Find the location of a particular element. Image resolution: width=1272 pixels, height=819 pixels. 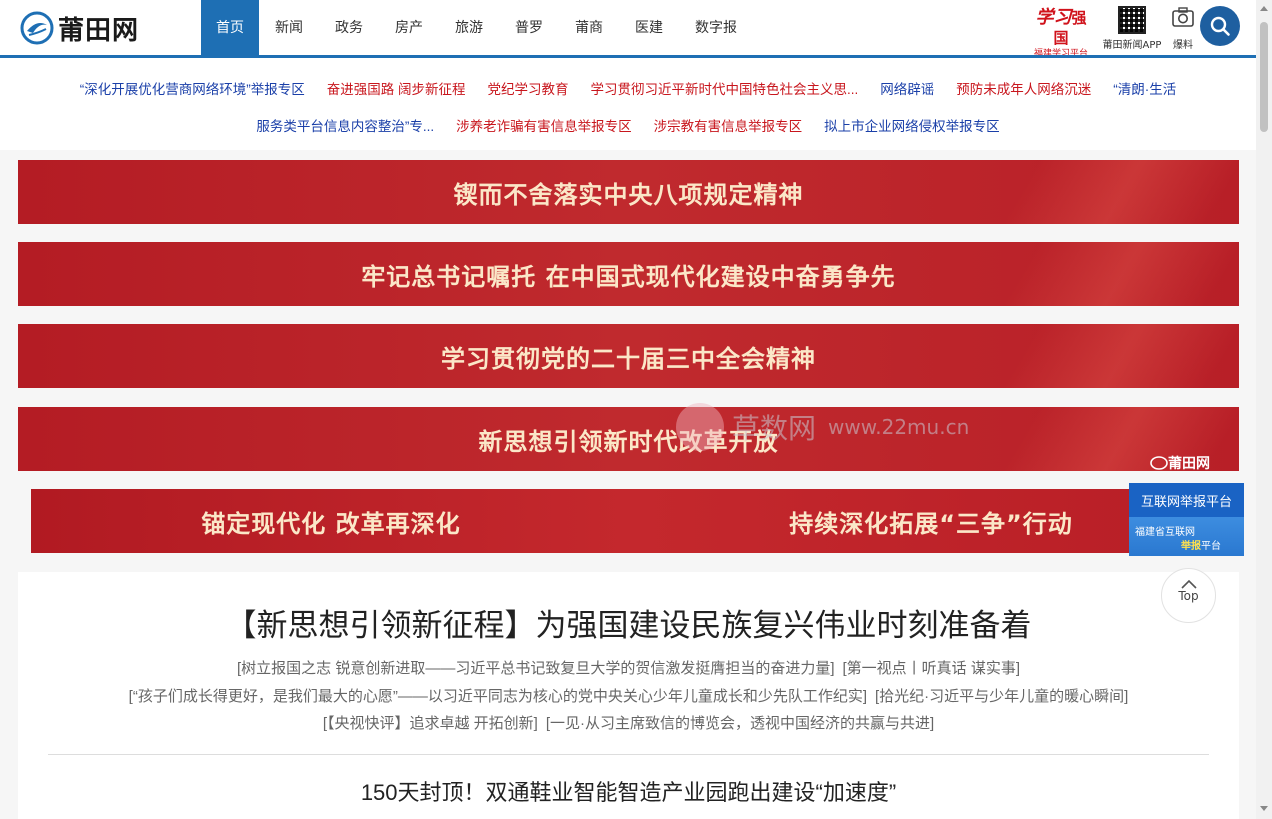

banner-remember-instructions: 牢记总书记嘱托 在中国式现代化建设中奋勇争先 is located at coordinates (628, 274).